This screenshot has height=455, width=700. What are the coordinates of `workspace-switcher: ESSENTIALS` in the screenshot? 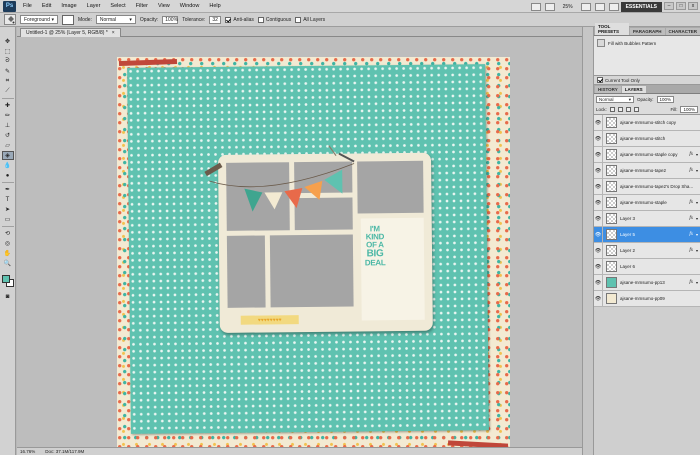 It's located at (641, 6).